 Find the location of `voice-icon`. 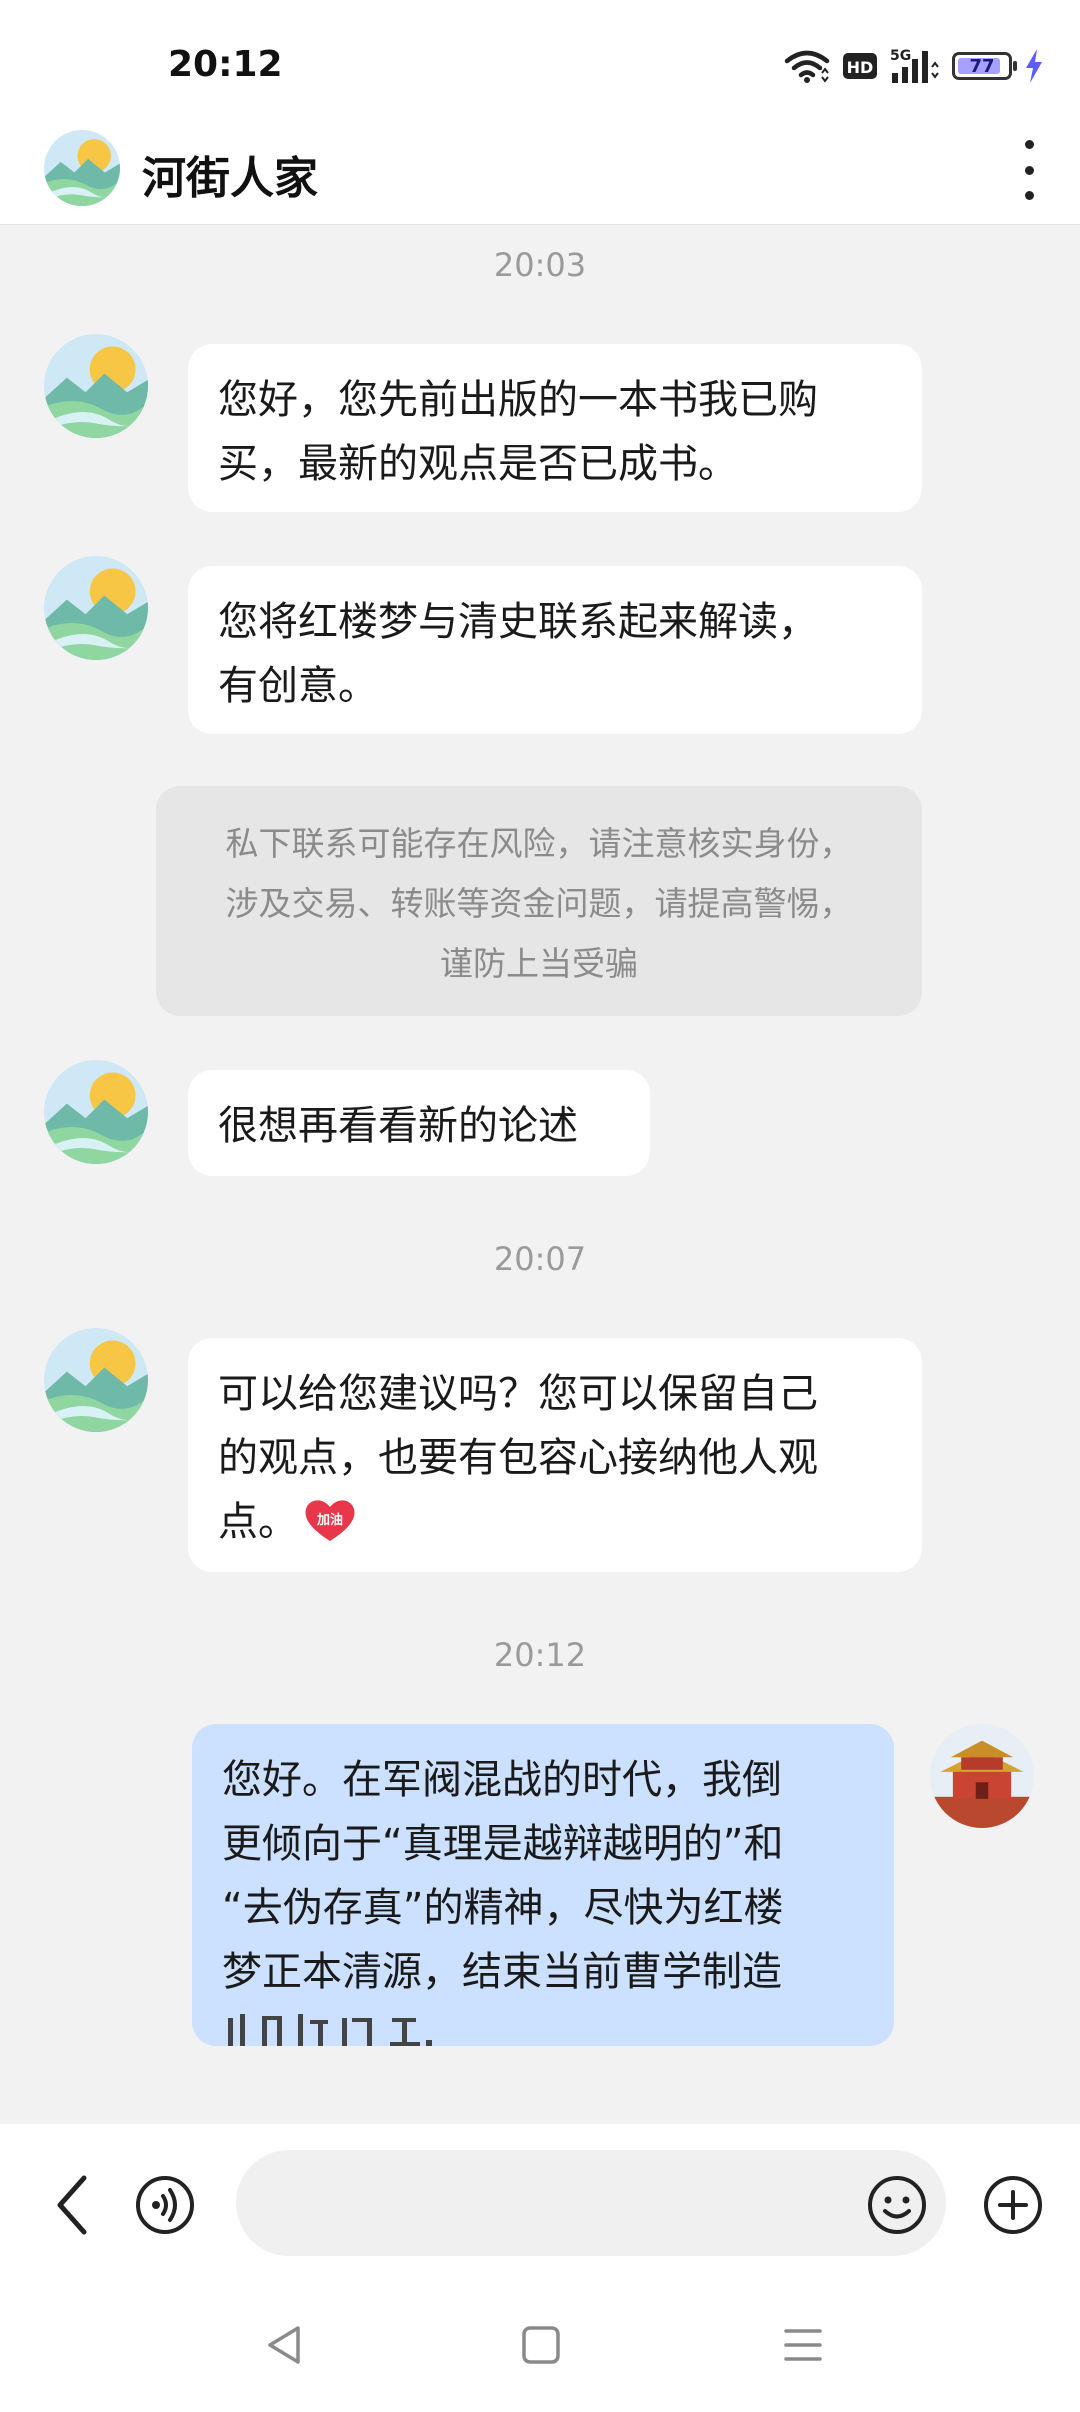

voice-icon is located at coordinates (165, 2205).